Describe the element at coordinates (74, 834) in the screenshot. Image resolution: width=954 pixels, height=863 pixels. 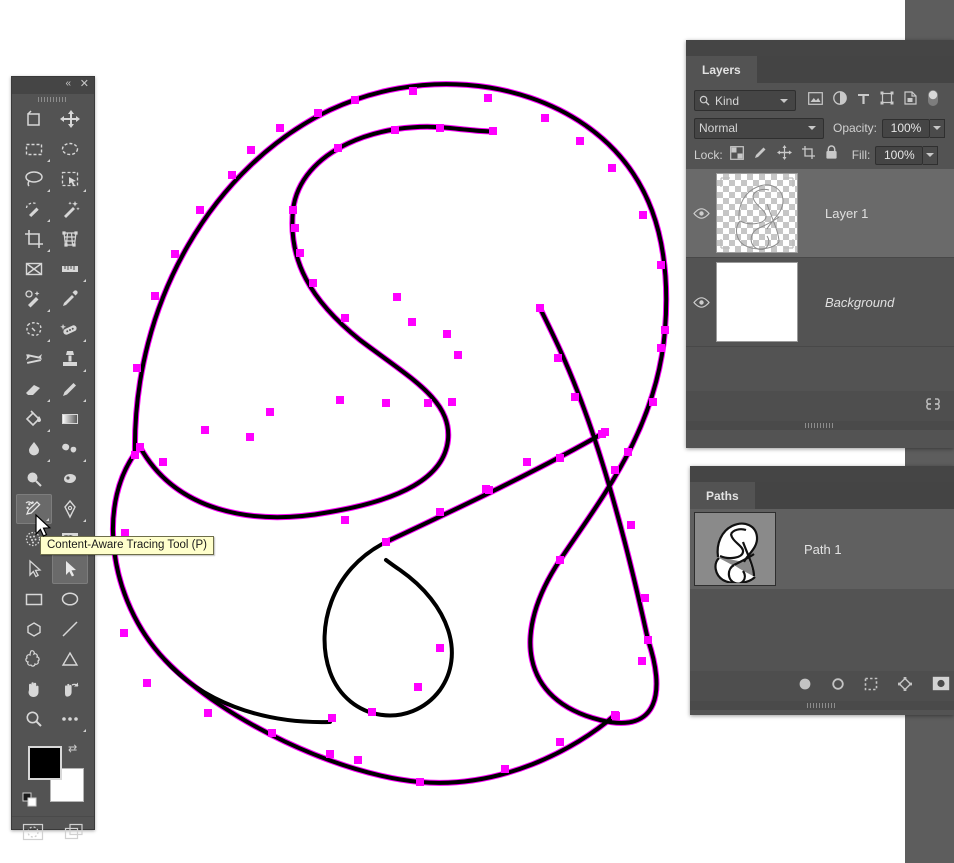
I see `screen-mode-icon` at that location.